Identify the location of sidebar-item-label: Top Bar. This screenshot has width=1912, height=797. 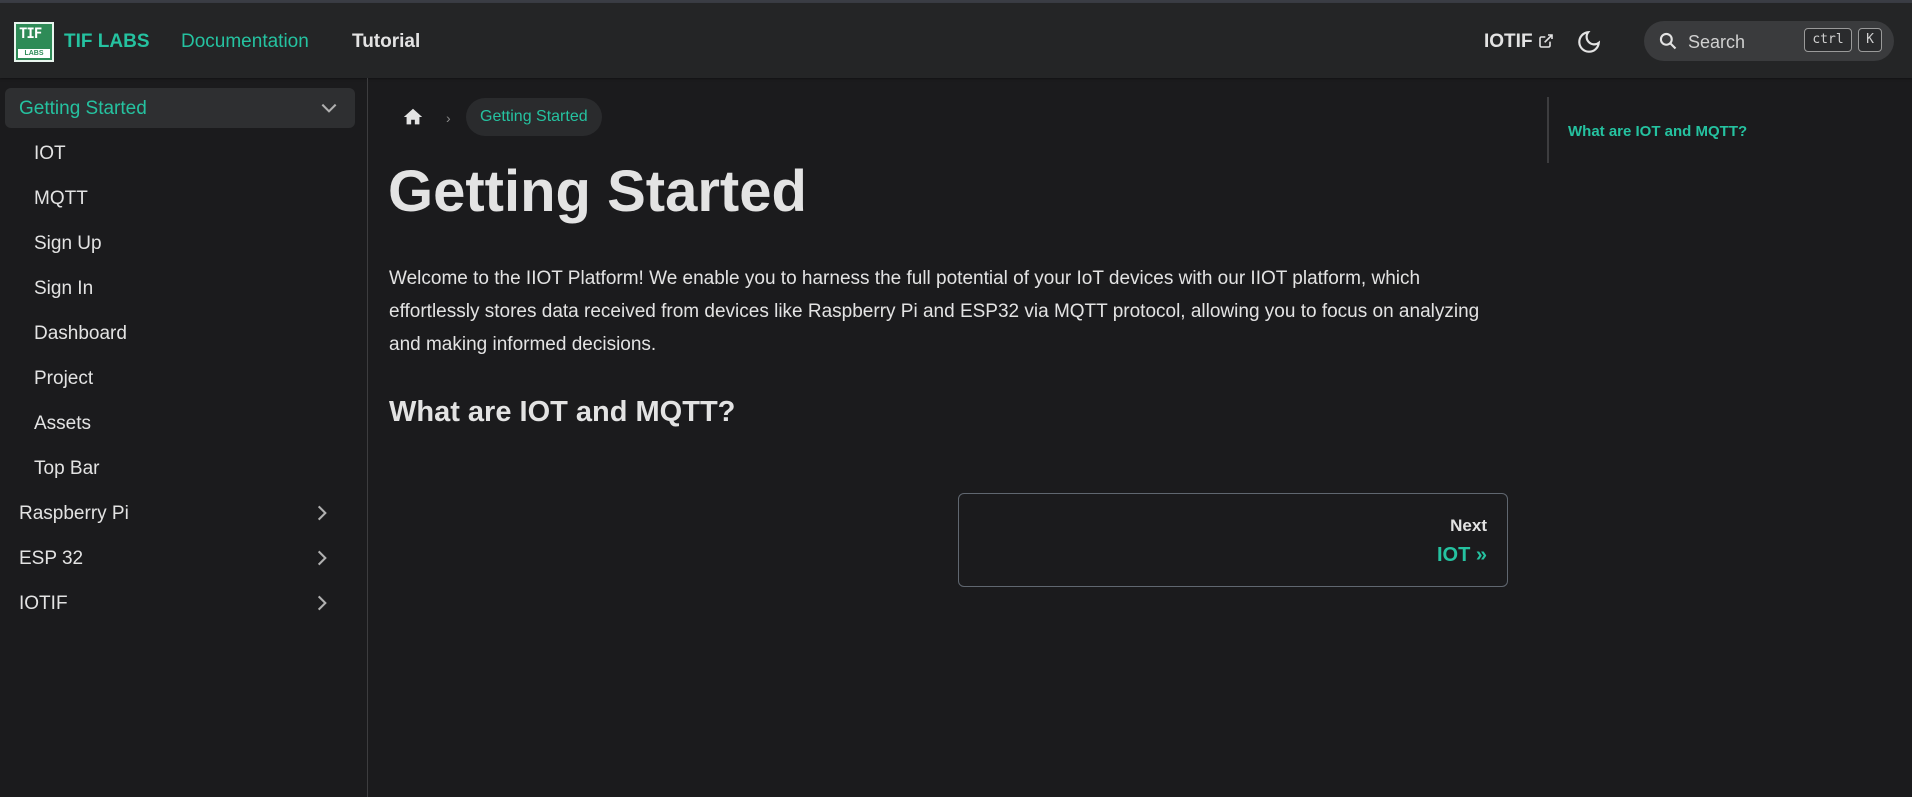
(67, 468).